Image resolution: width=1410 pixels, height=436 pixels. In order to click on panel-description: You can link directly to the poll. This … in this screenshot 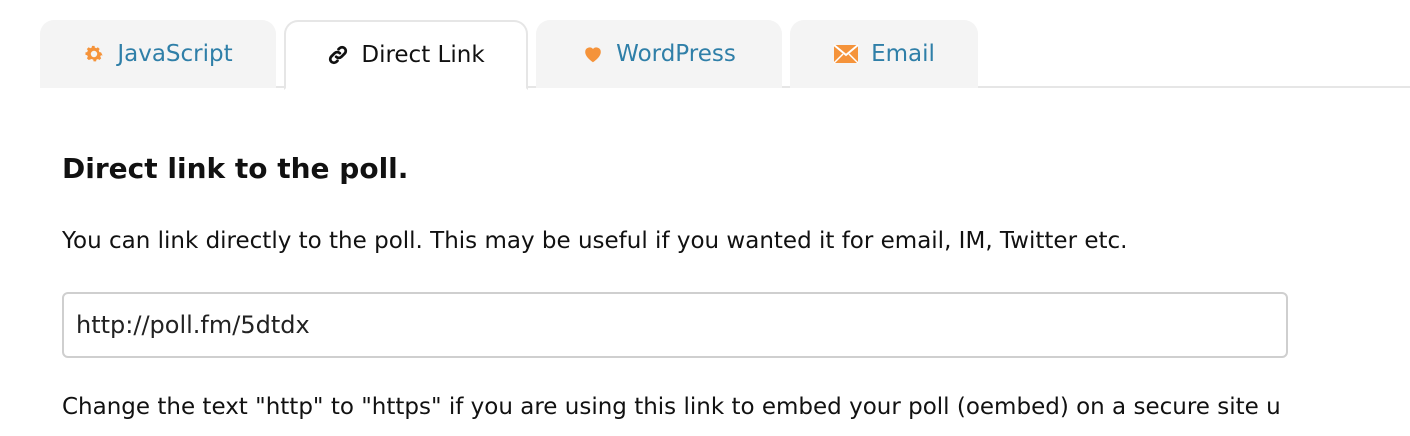, I will do `click(595, 241)`.